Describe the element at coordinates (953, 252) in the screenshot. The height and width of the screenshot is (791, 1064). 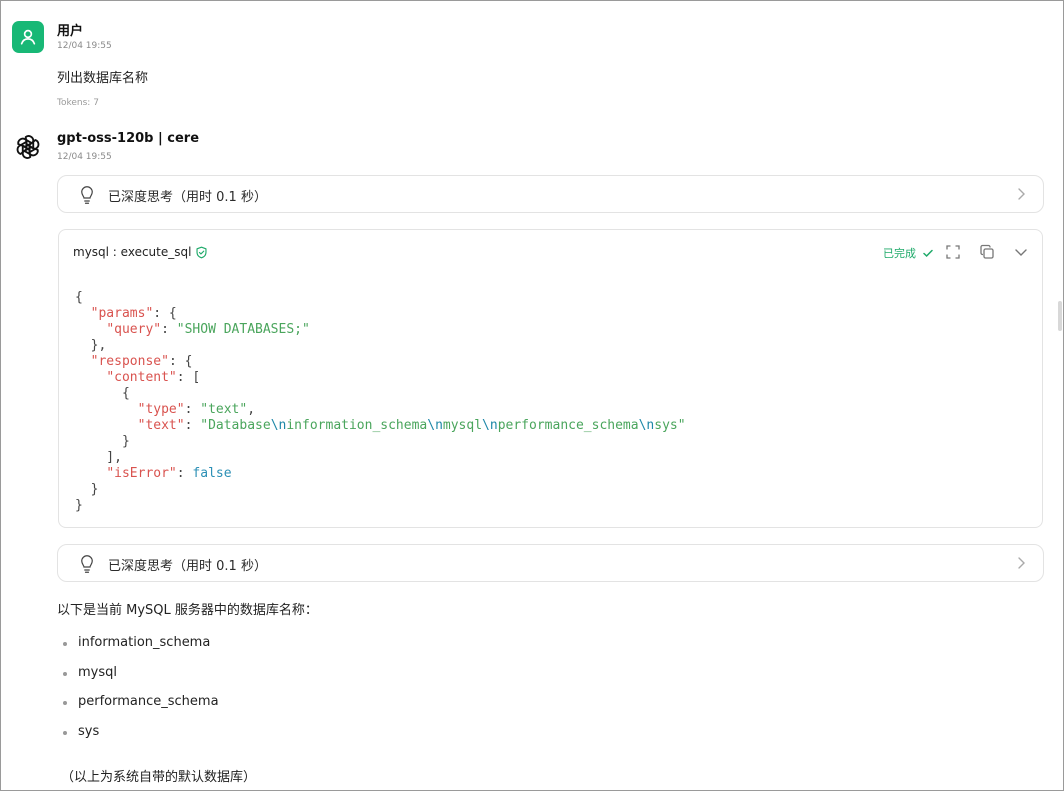
I see `fullscreen-icon` at that location.